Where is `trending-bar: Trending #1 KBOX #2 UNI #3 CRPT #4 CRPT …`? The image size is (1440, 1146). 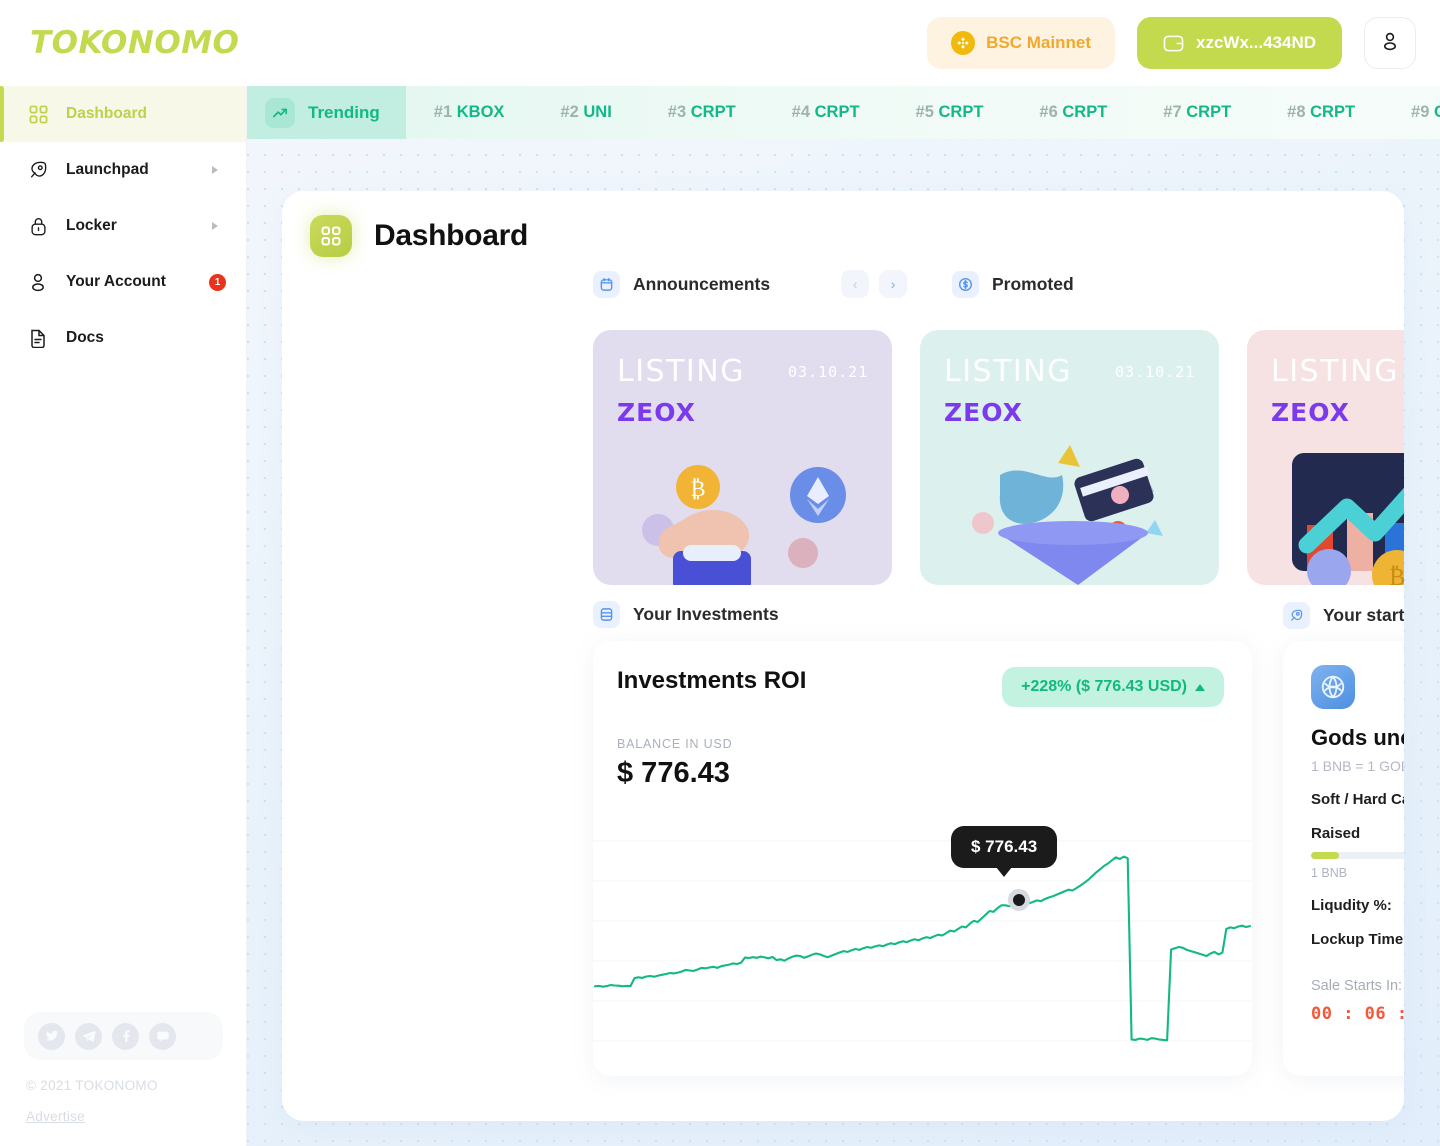
trending-bar: Trending #1 KBOX #2 UNI #3 CRPT #4 CRPT … is located at coordinates (843, 112).